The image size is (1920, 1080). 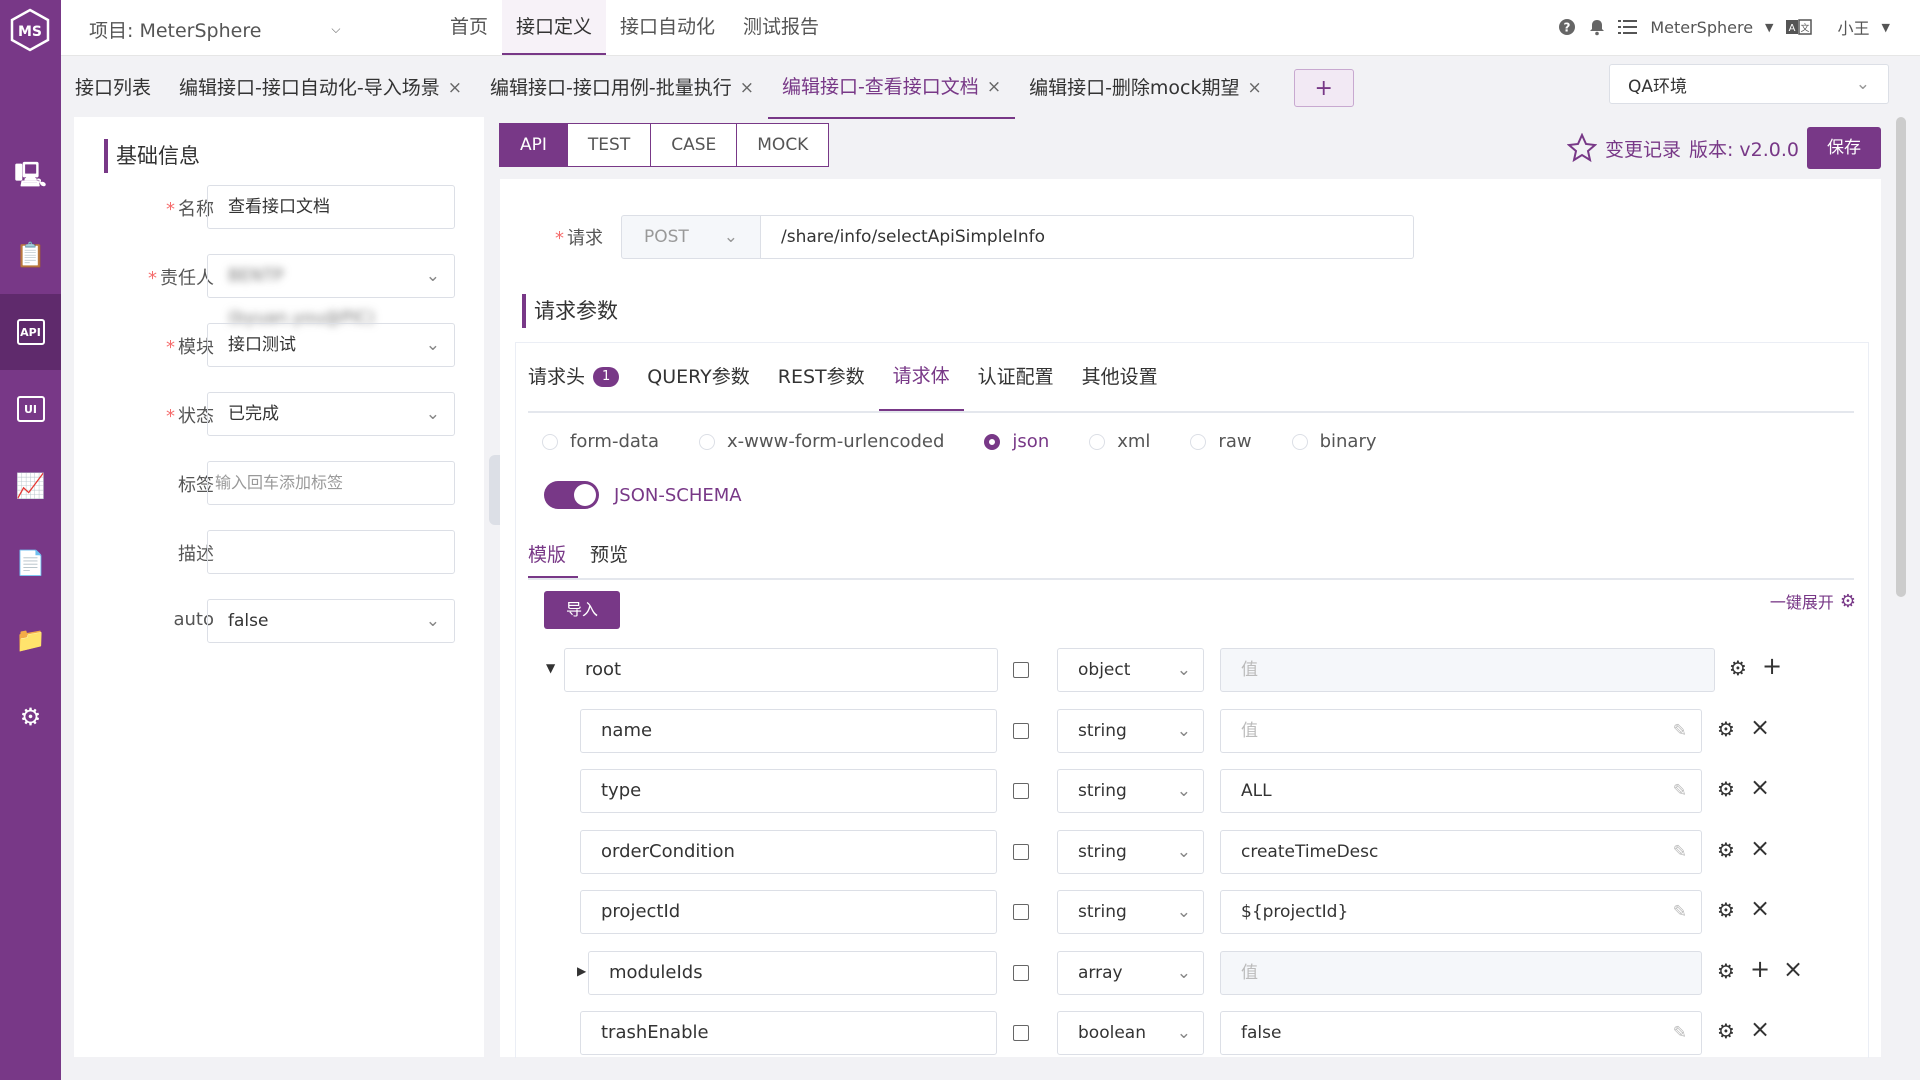 What do you see at coordinates (615, 555) in the screenshot?
I see `schema-subtab: 预览` at bounding box center [615, 555].